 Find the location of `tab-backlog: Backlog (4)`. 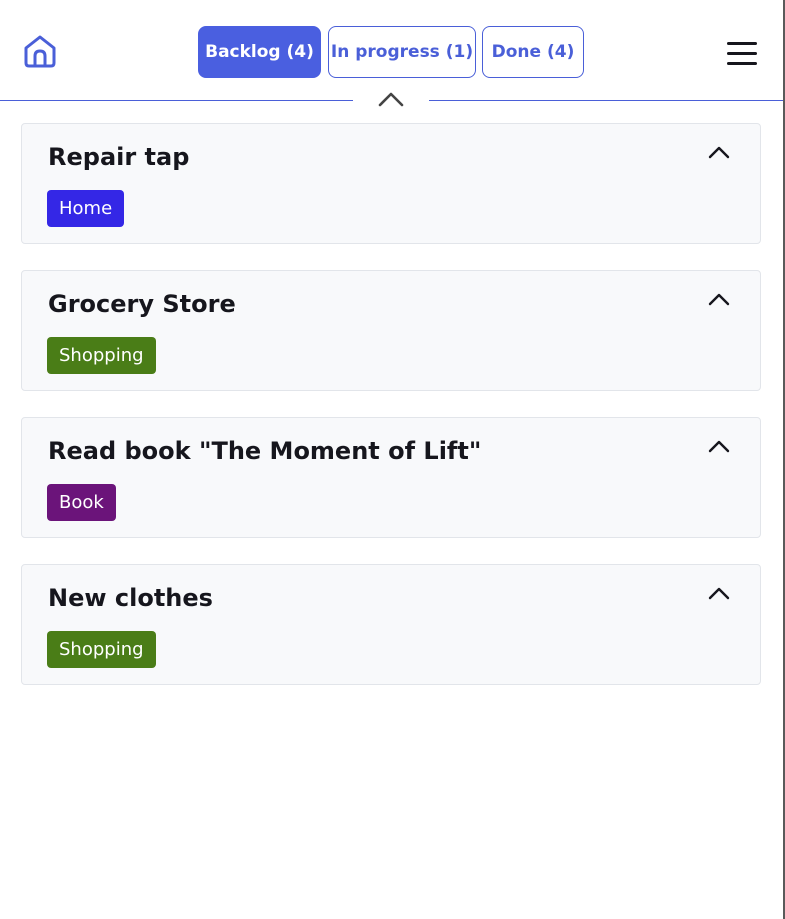

tab-backlog: Backlog (4) is located at coordinates (259, 52).